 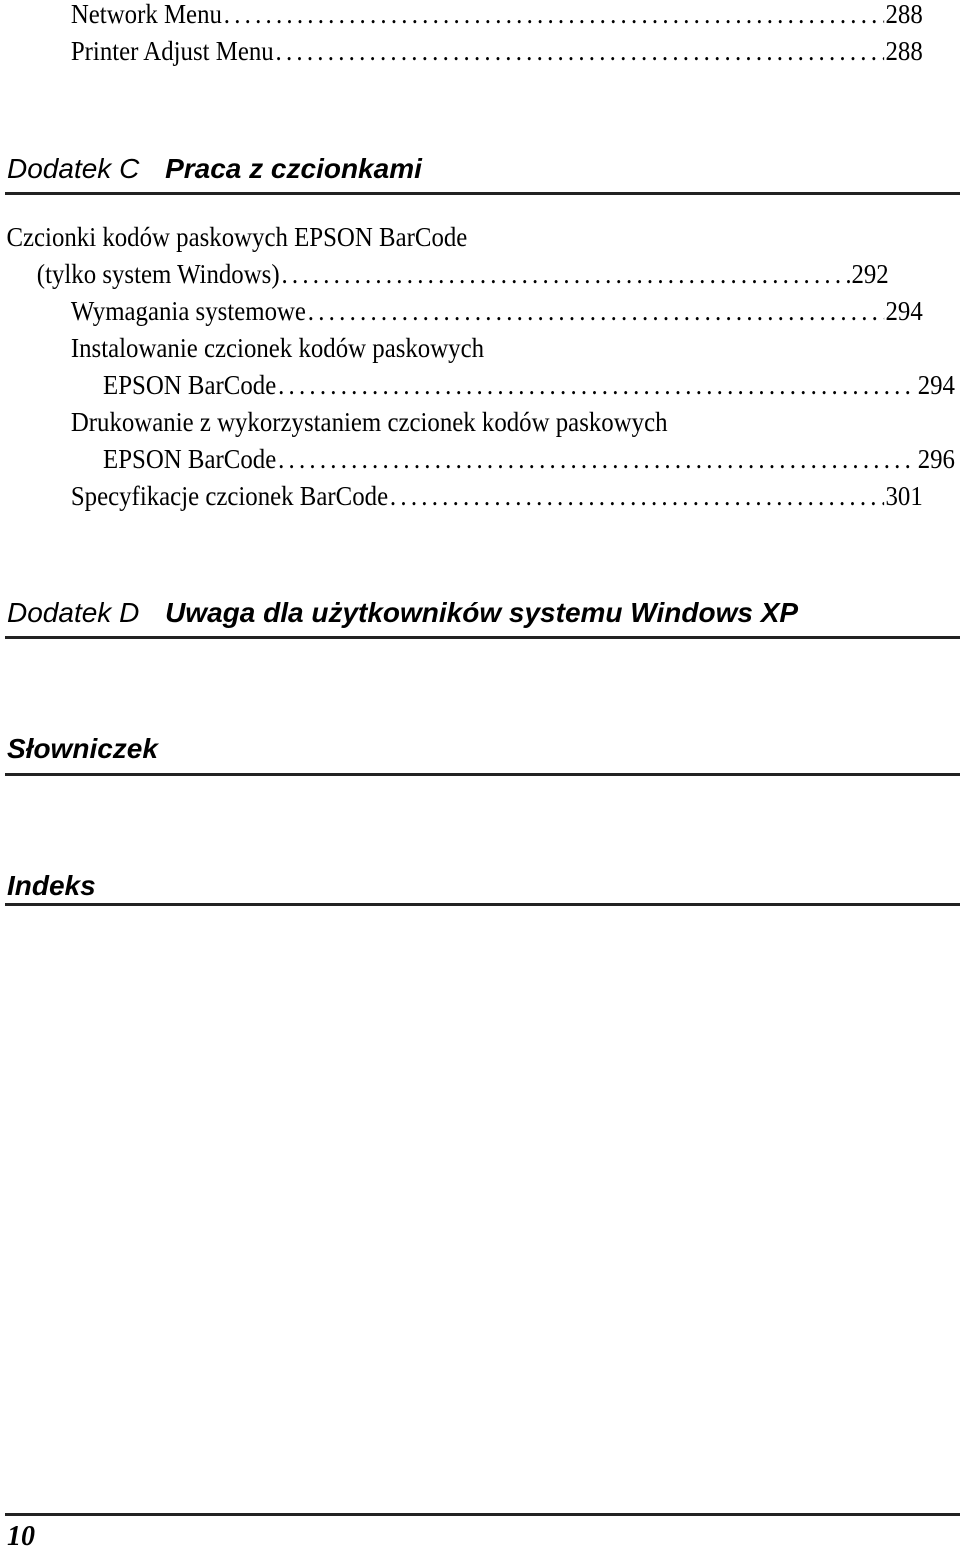 I want to click on appendix-prefix: Dodatek C, so click(x=73, y=168).